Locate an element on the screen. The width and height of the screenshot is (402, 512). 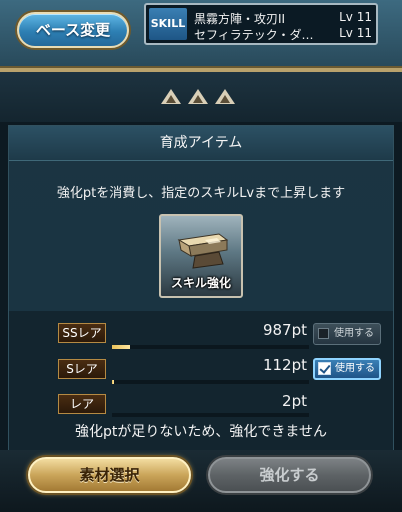
rarity-points-ss: 987pt is located at coordinates (284, 330).